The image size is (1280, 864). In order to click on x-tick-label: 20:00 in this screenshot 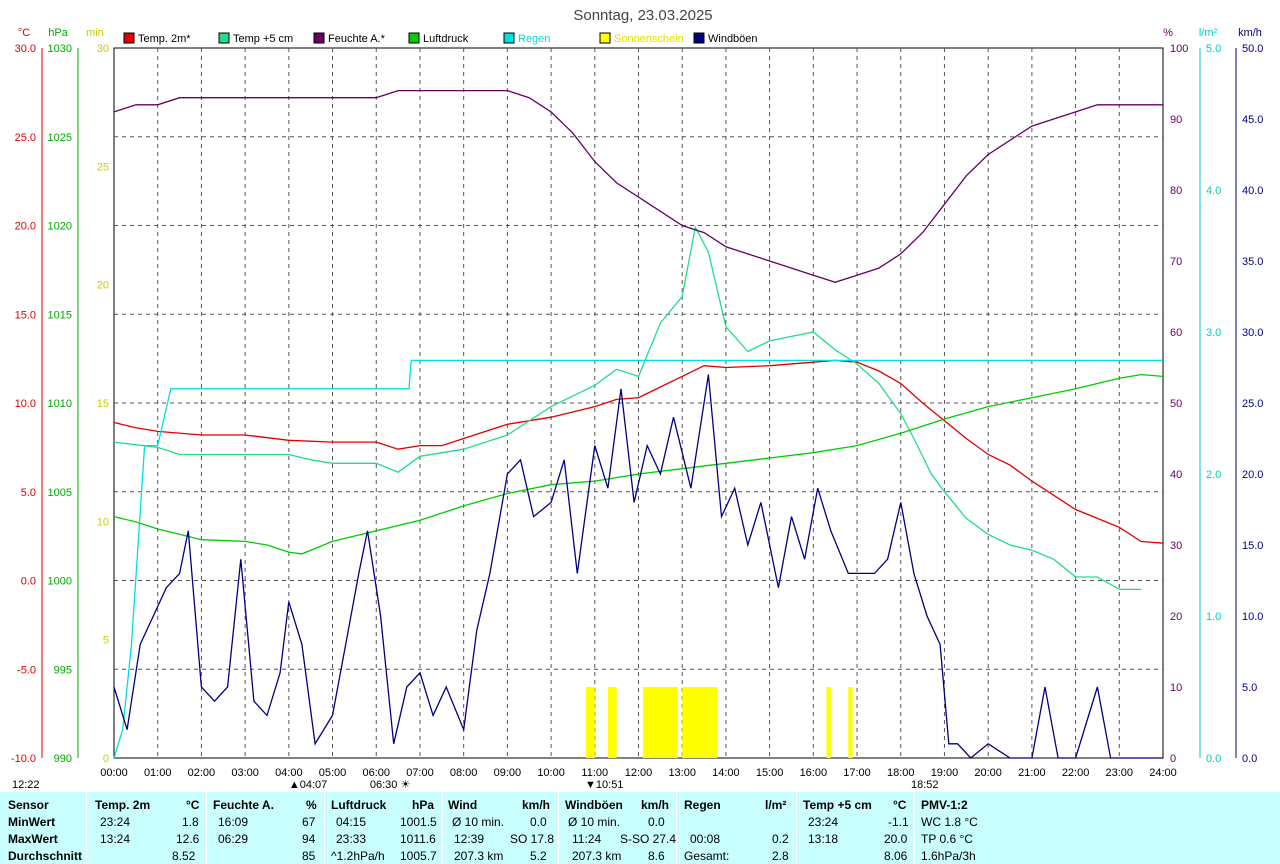, I will do `click(988, 773)`.